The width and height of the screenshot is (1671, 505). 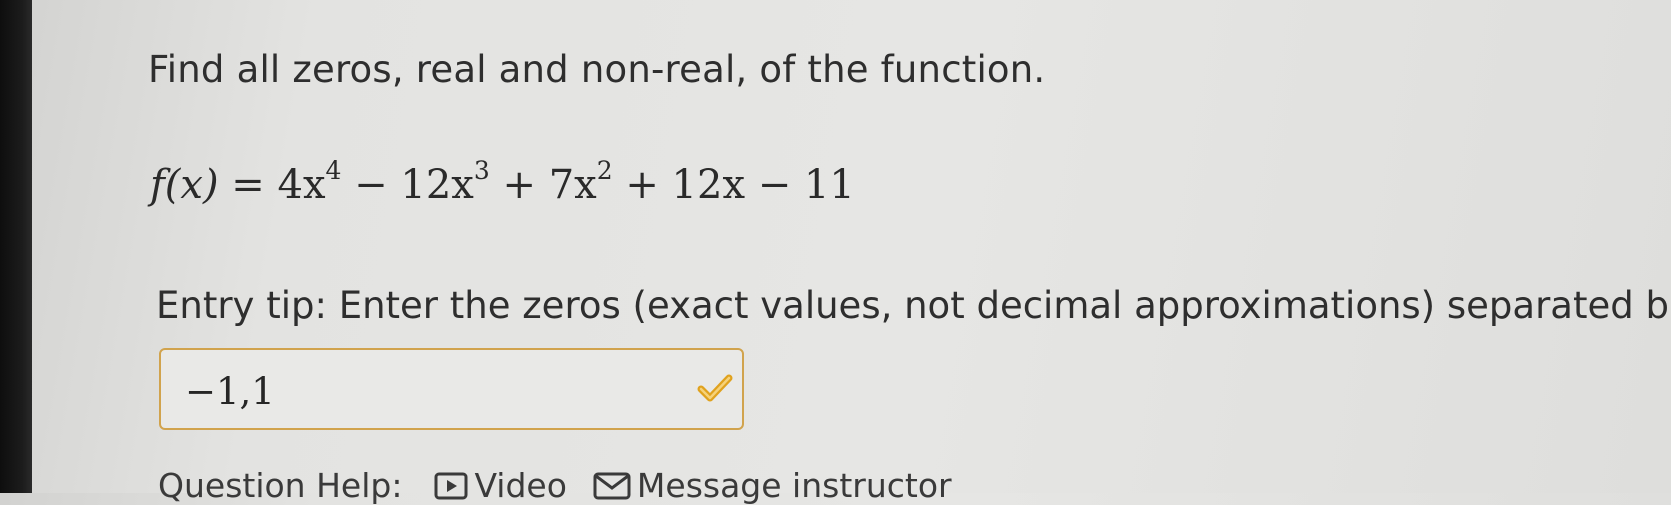 I want to click on video-link: Video, so click(x=500, y=485).